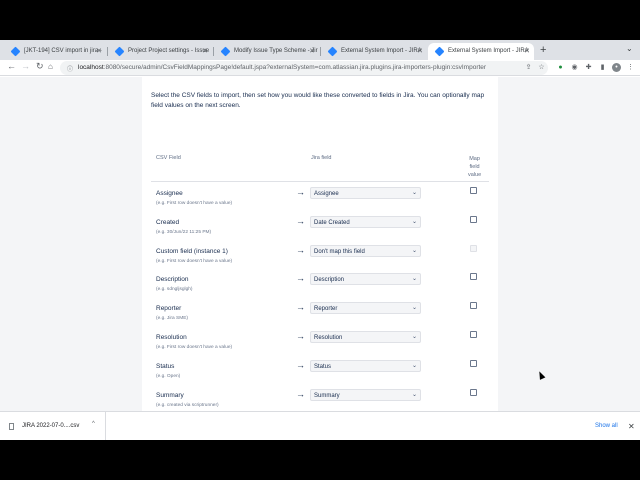  I want to click on tab-search-icon: ⌄, so click(629, 48).